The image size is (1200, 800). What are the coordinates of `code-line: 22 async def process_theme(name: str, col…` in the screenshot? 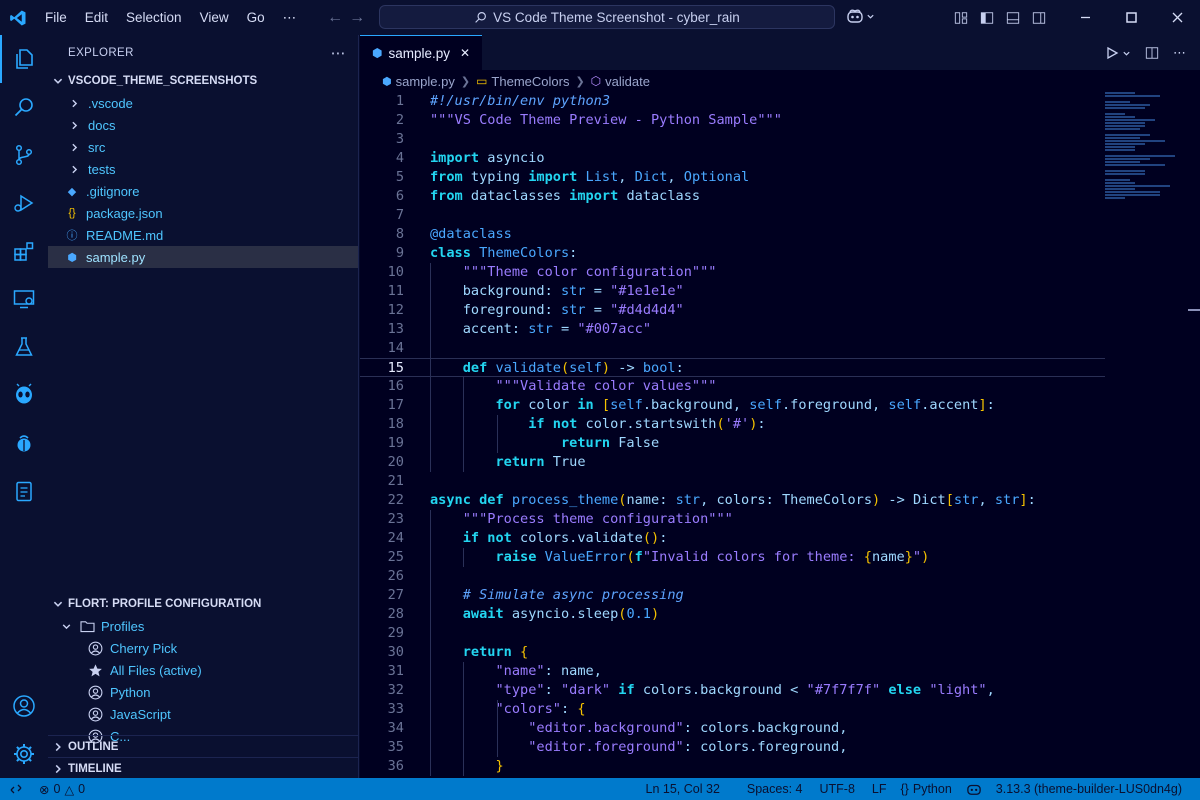 It's located at (732, 500).